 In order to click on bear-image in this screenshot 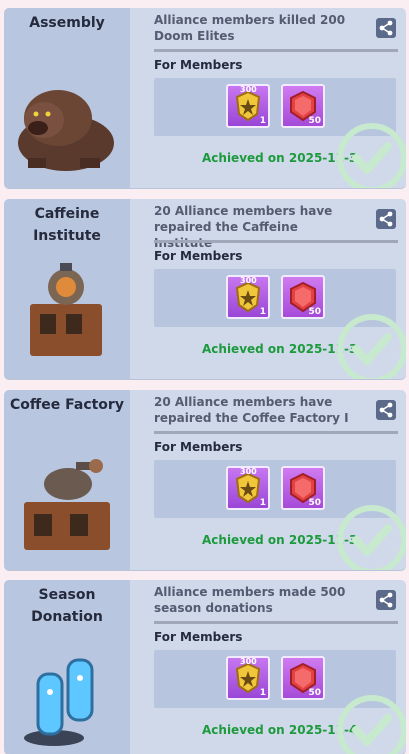, I will do `click(66, 130)`.